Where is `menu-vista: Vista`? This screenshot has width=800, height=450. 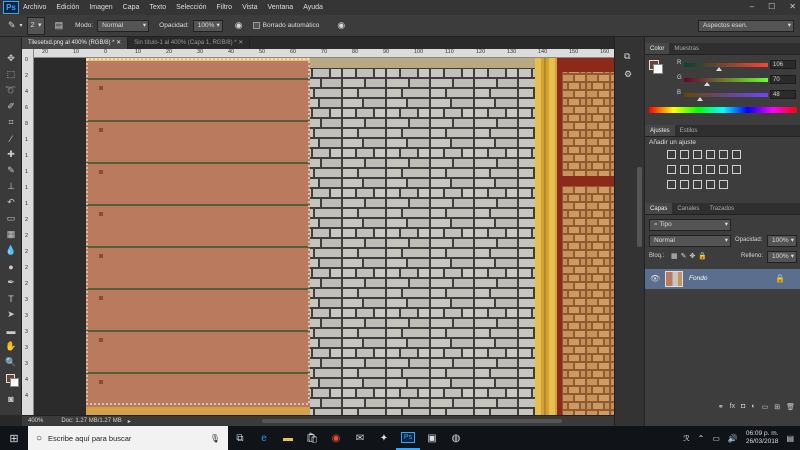
menu-vista: Vista is located at coordinates (249, 7).